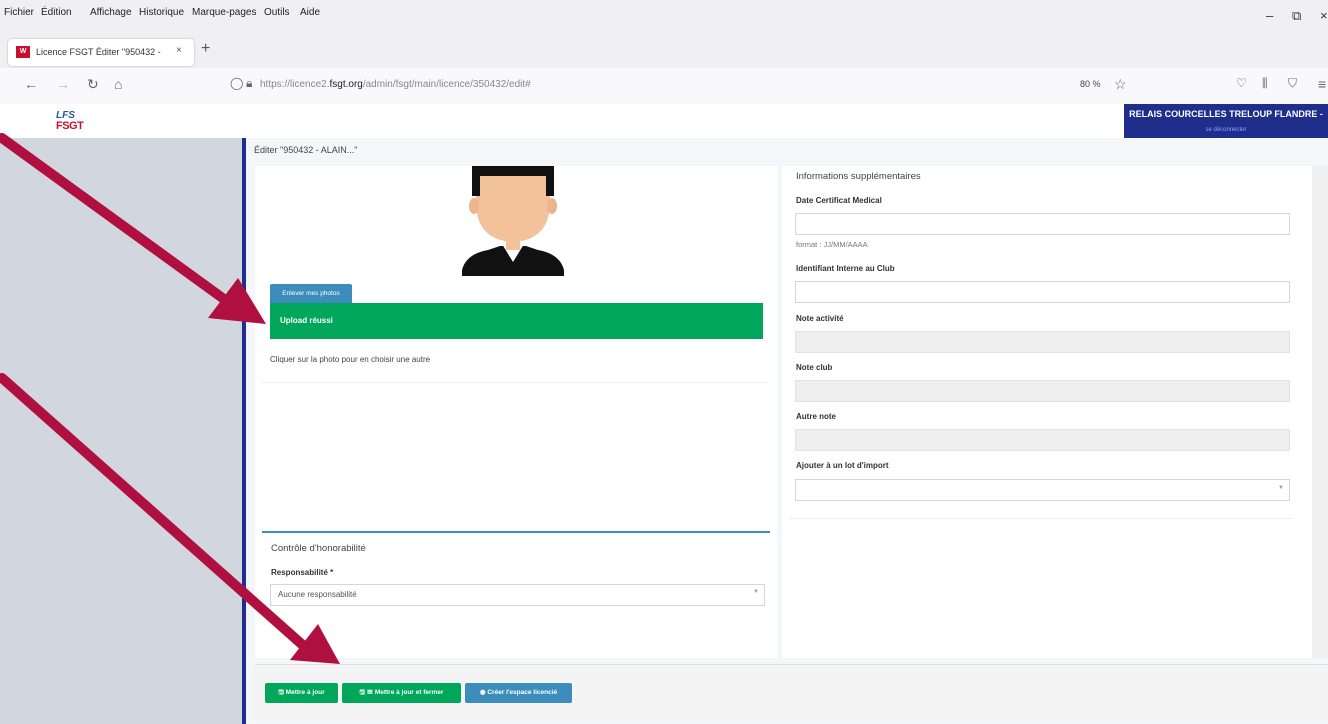 The image size is (1328, 724). I want to click on import-lot-select: ▼, so click(1042, 490).